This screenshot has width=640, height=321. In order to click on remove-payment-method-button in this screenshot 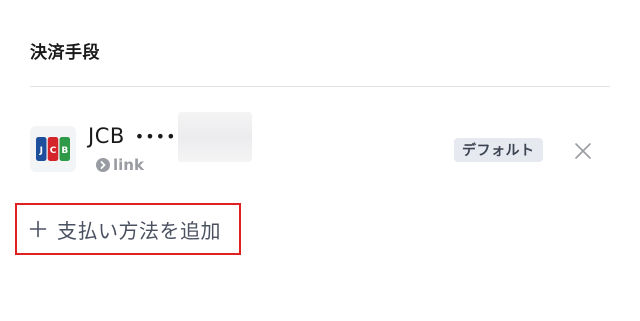, I will do `click(583, 151)`.